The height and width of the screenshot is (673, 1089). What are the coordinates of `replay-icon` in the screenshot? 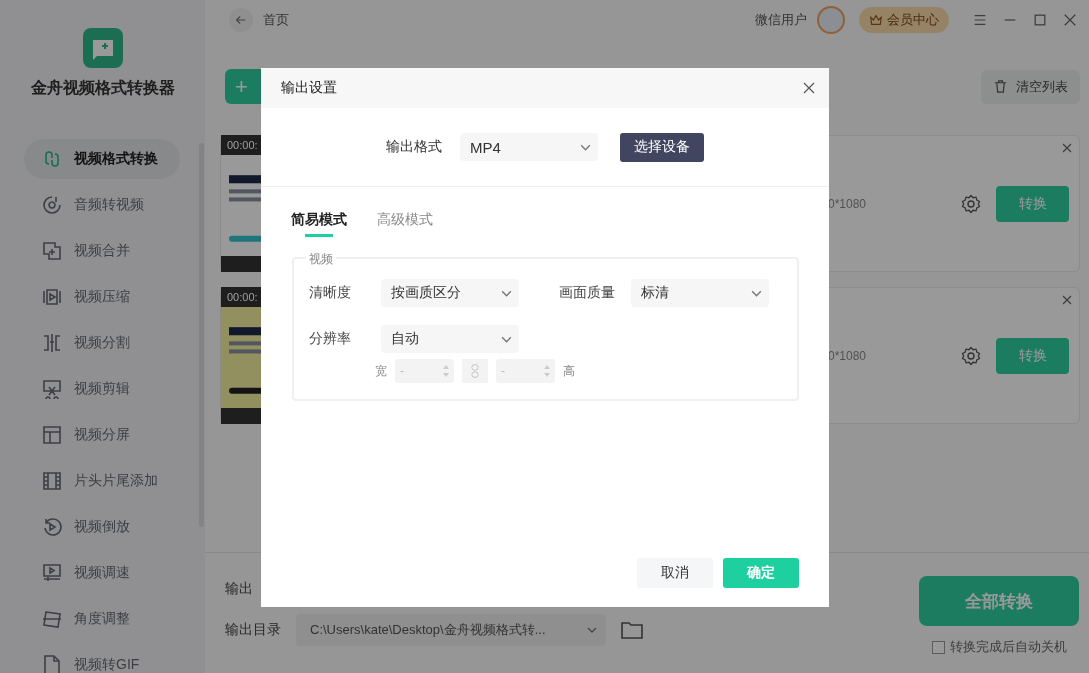 It's located at (52, 527).